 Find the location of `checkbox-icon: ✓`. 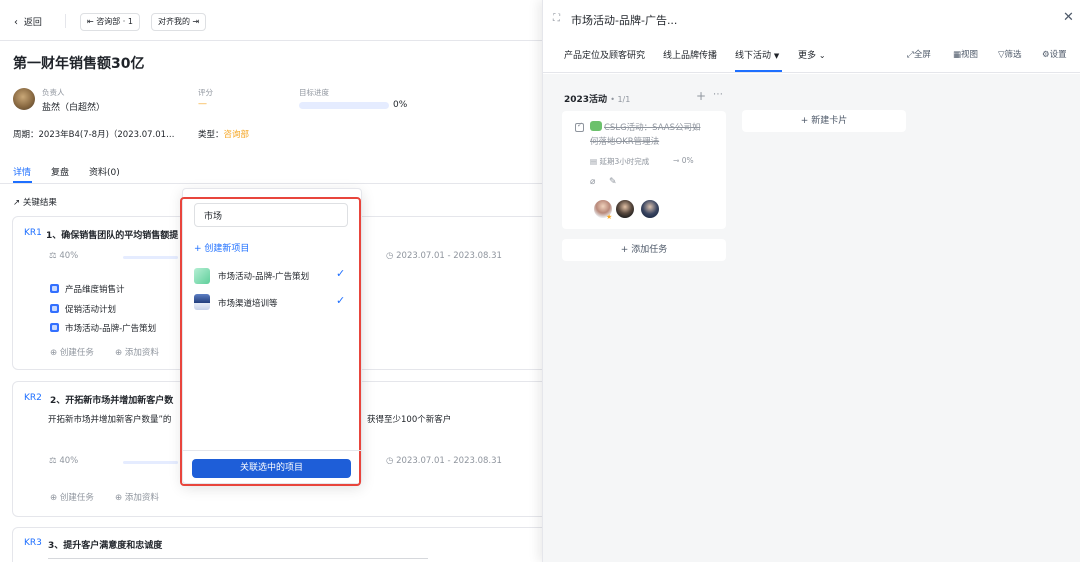

checkbox-icon: ✓ is located at coordinates (579, 126).